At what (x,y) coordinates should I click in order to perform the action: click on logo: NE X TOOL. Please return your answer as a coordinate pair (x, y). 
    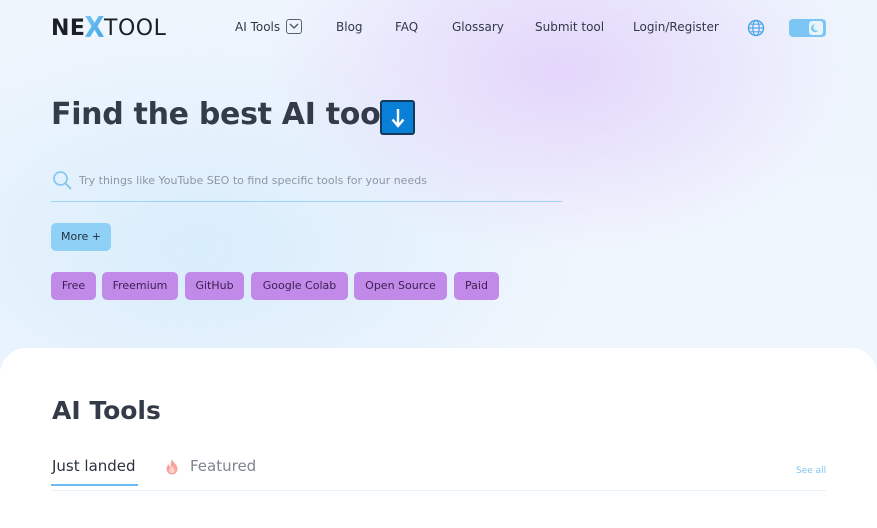
    Looking at the image, I should click on (109, 28).